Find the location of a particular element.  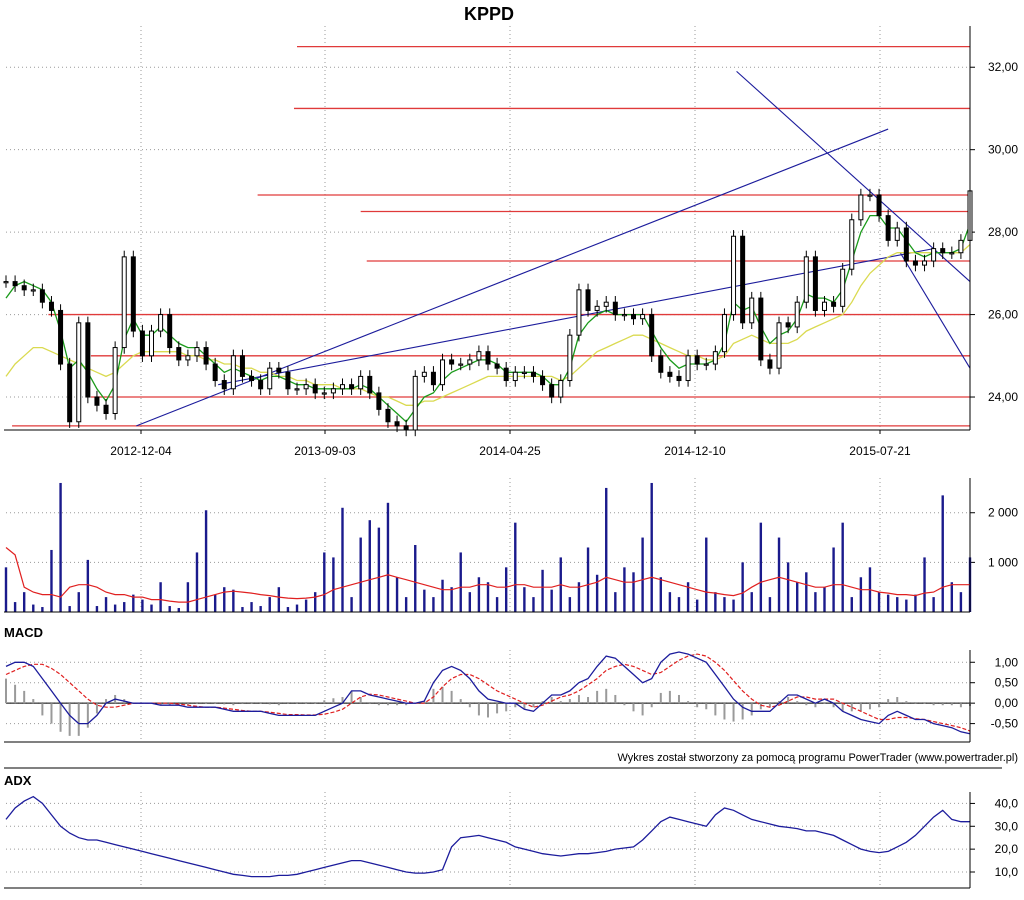

chart-title: KPPD is located at coordinates (489, 14).